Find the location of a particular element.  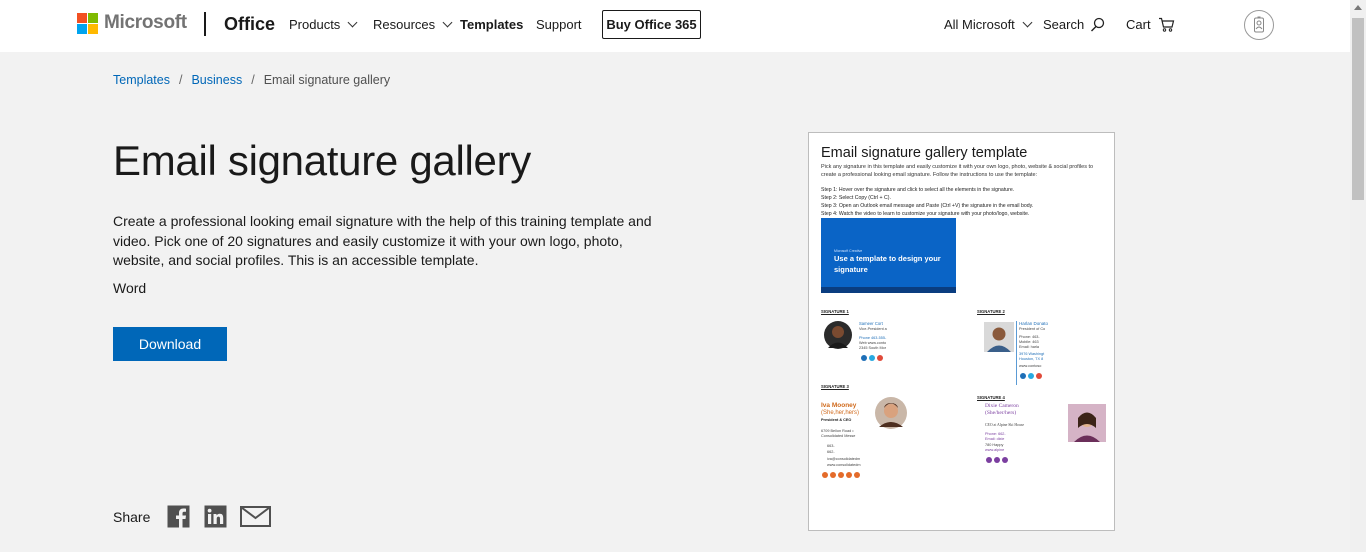

breadcrumb-current: Email signature gallery is located at coordinates (327, 80).